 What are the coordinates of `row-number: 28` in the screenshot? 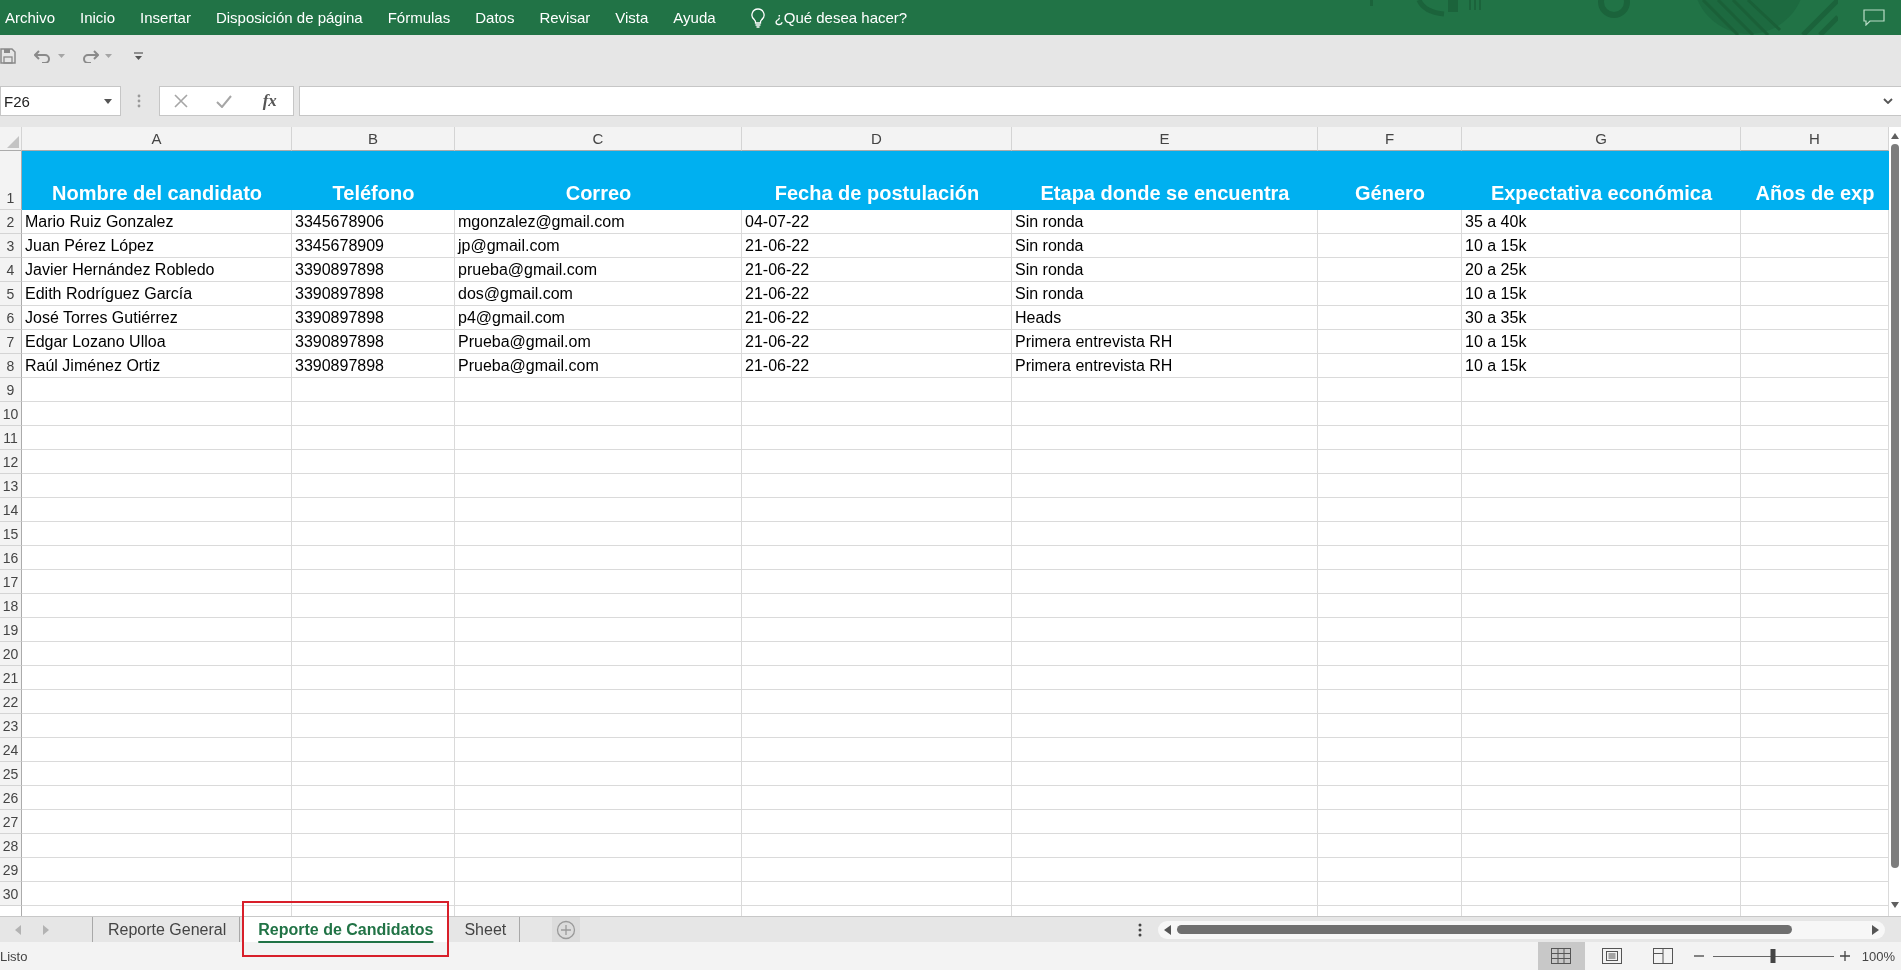 It's located at (11, 846).